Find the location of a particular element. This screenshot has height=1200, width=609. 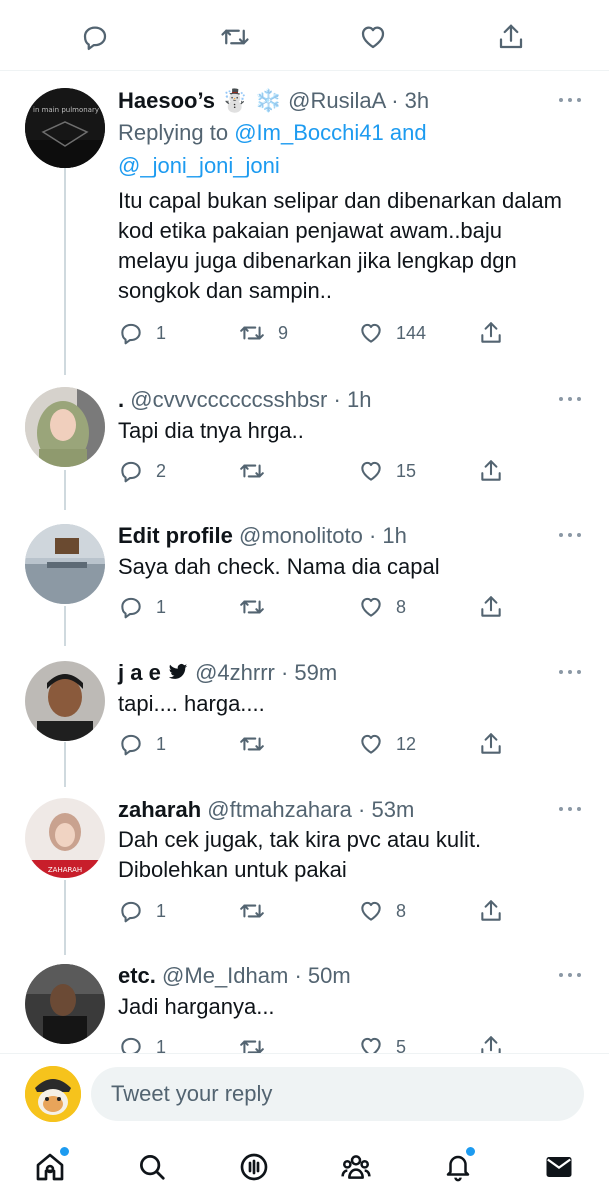

display-name: j a e is located at coordinates (139, 672).